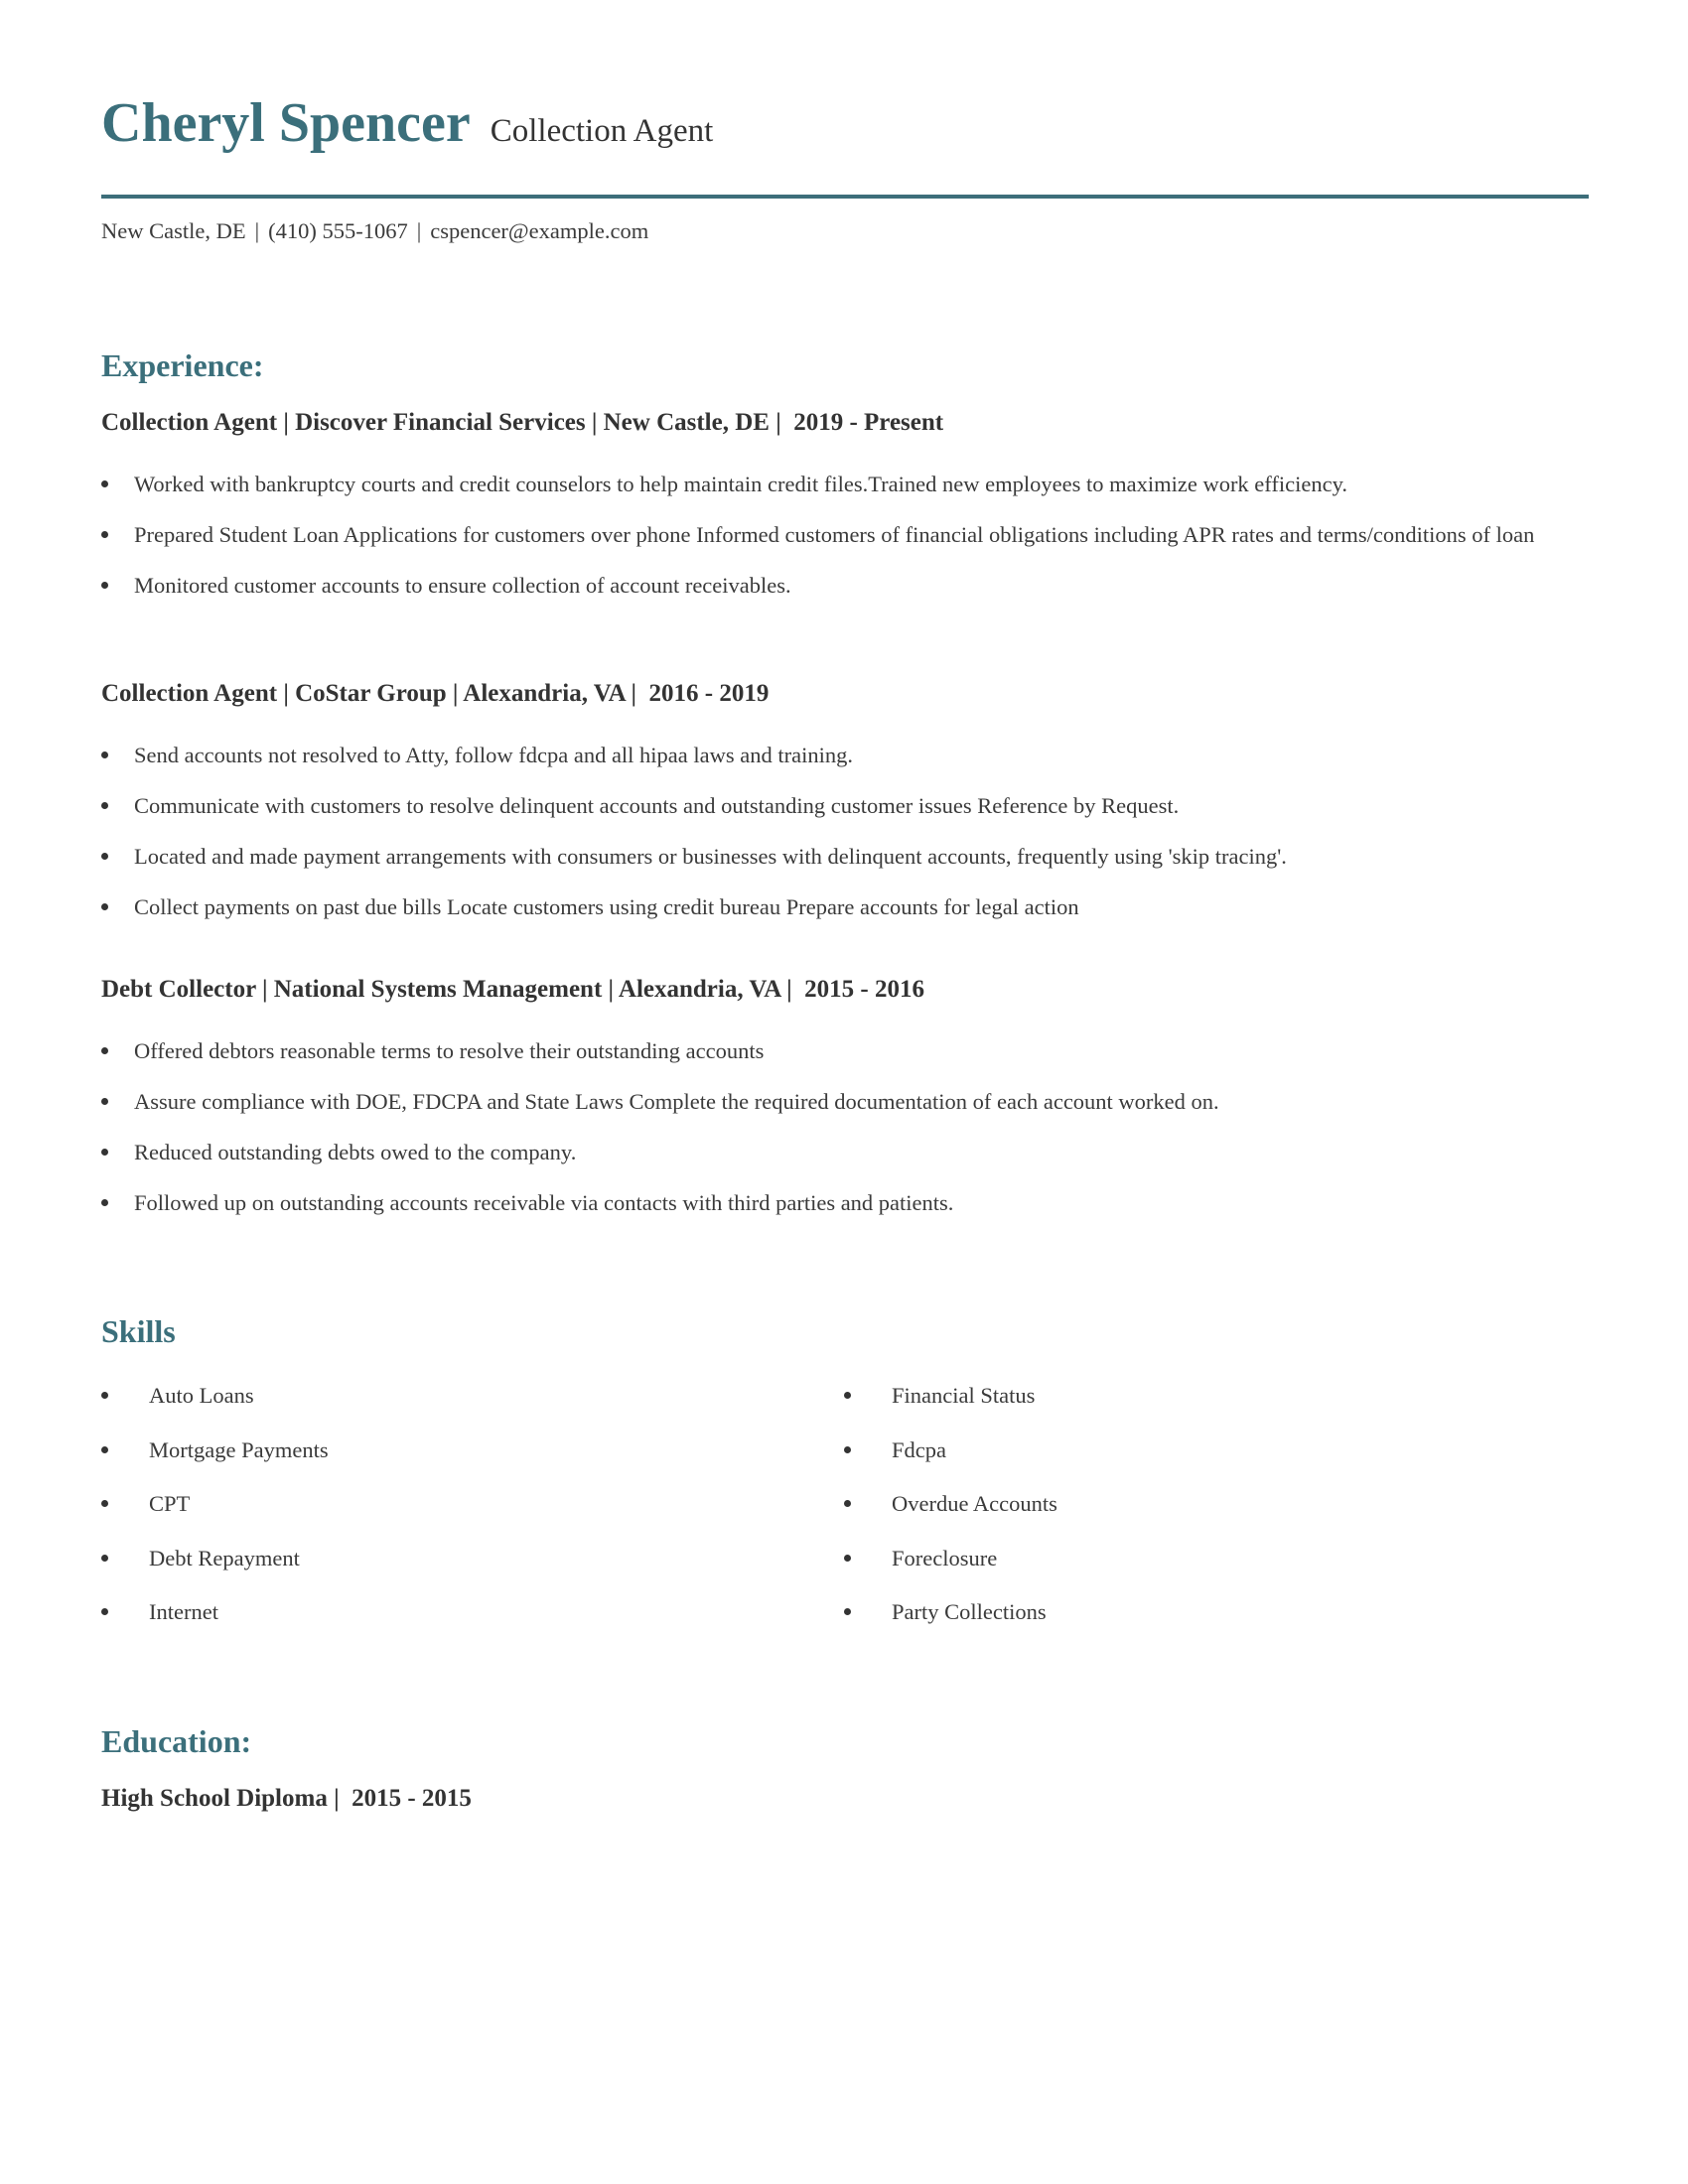  I want to click on skill-item: Fdcpa, so click(950, 1460).